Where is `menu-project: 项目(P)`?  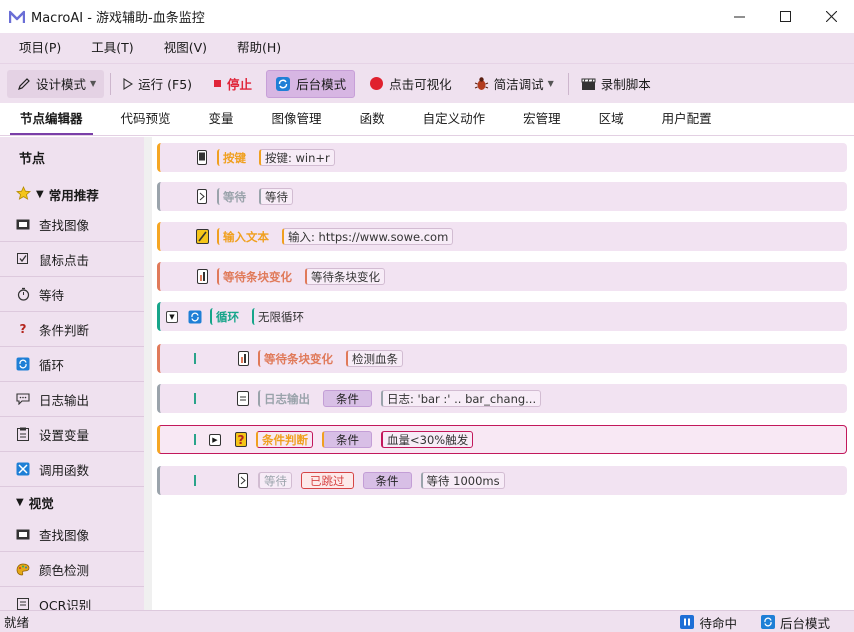 menu-project: 项目(P) is located at coordinates (40, 48).